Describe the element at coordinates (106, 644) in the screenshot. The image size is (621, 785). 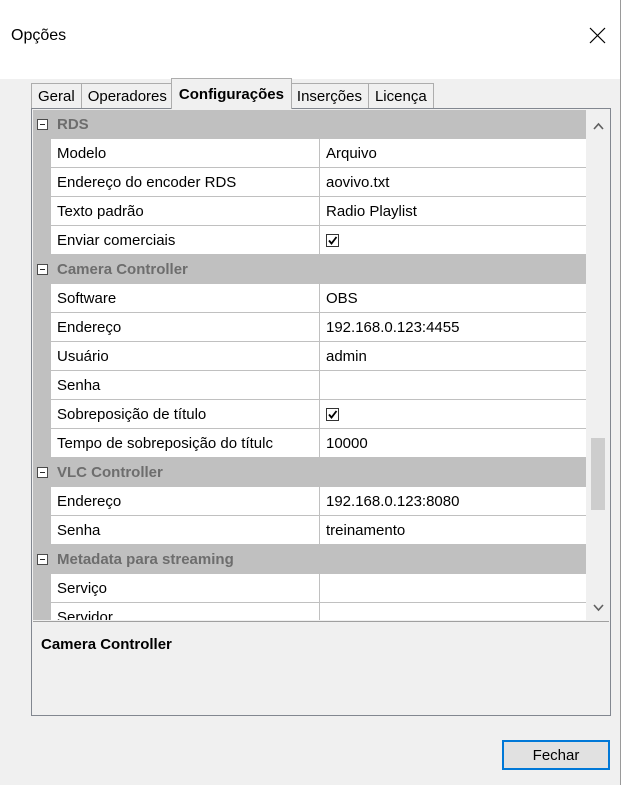
I see `description-title: Camera Controller` at that location.